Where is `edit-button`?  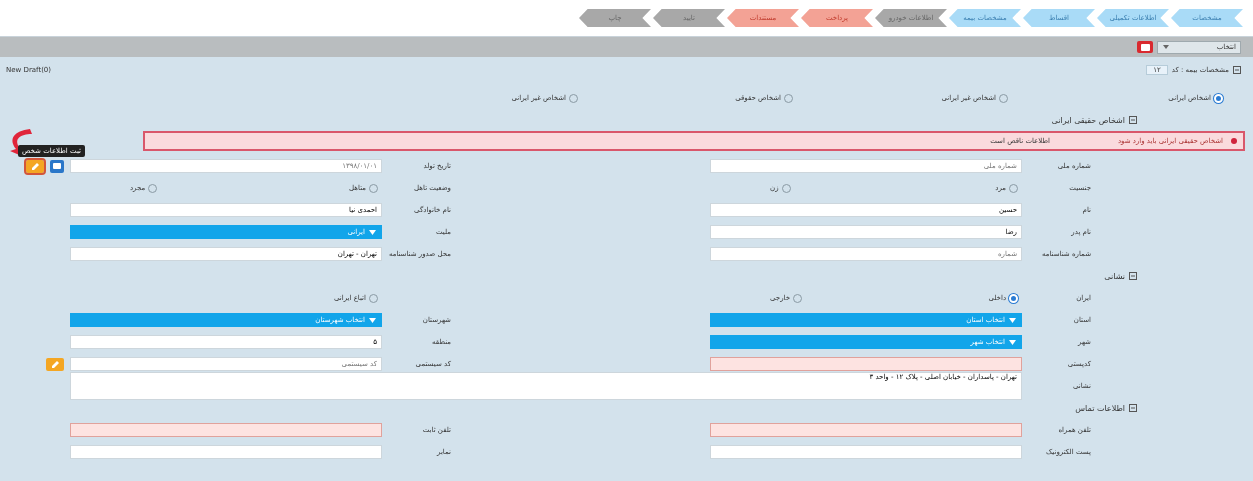 edit-button is located at coordinates (55, 364).